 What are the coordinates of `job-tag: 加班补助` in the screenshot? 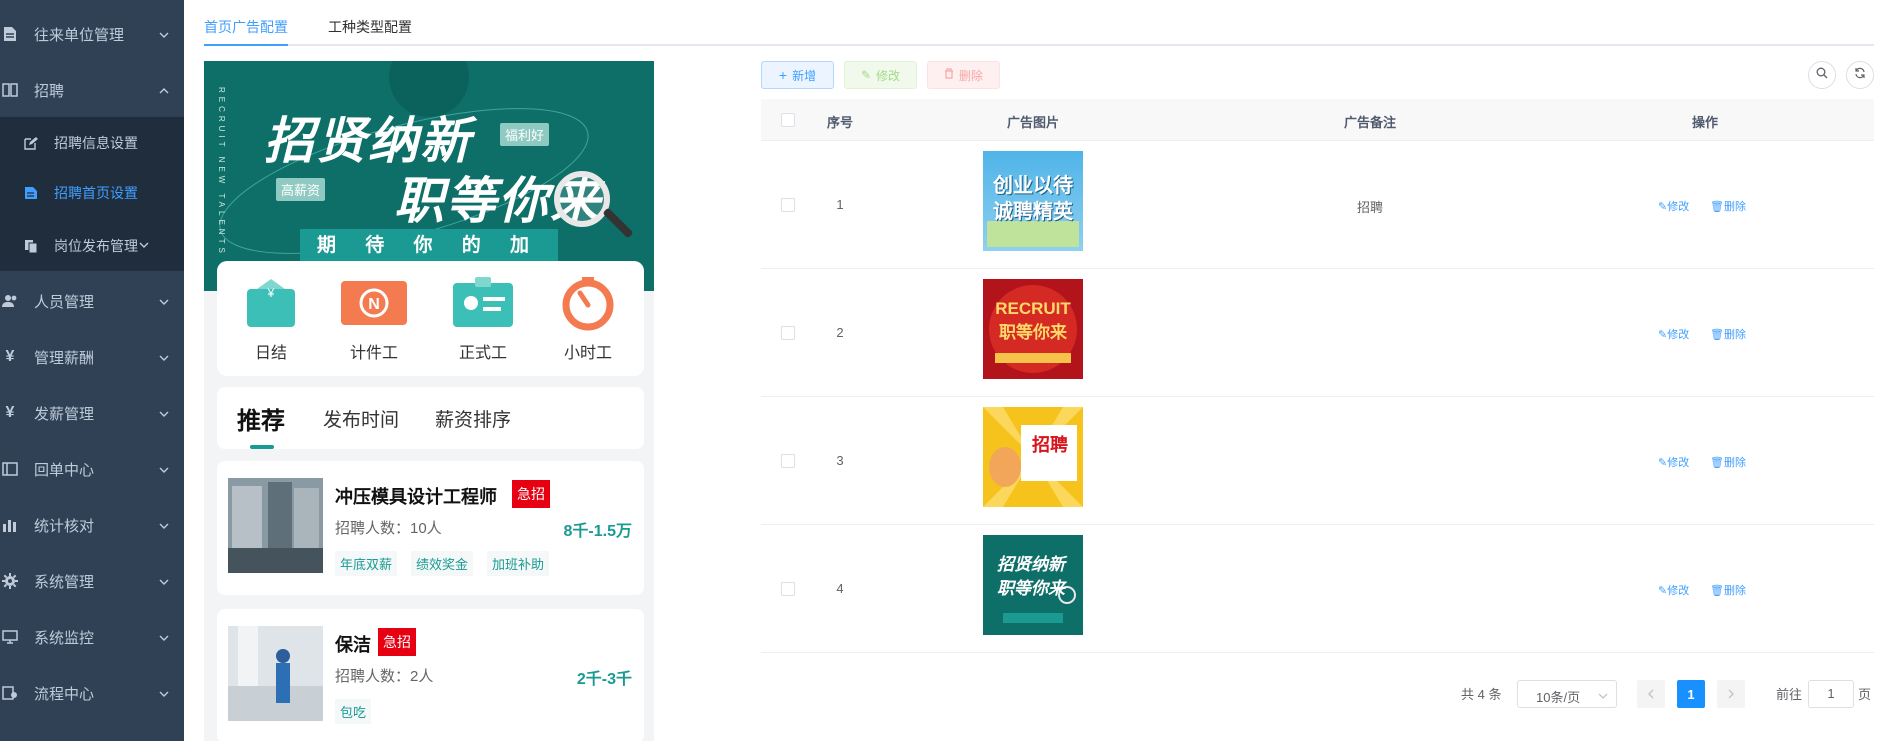 It's located at (518, 563).